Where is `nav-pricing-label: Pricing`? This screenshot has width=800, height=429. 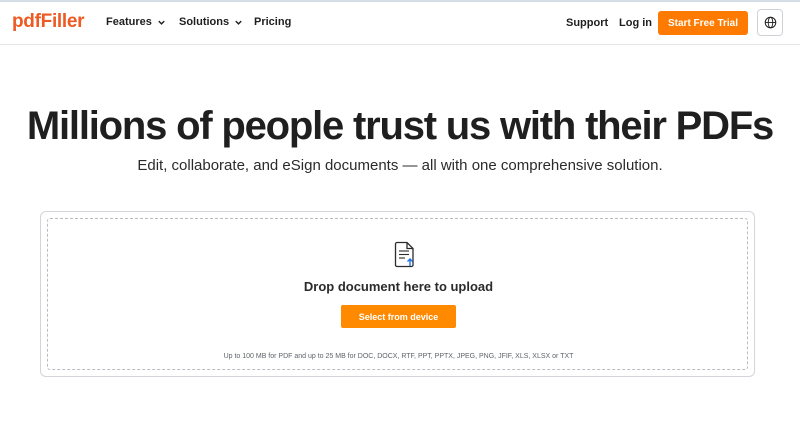
nav-pricing-label: Pricing is located at coordinates (273, 22).